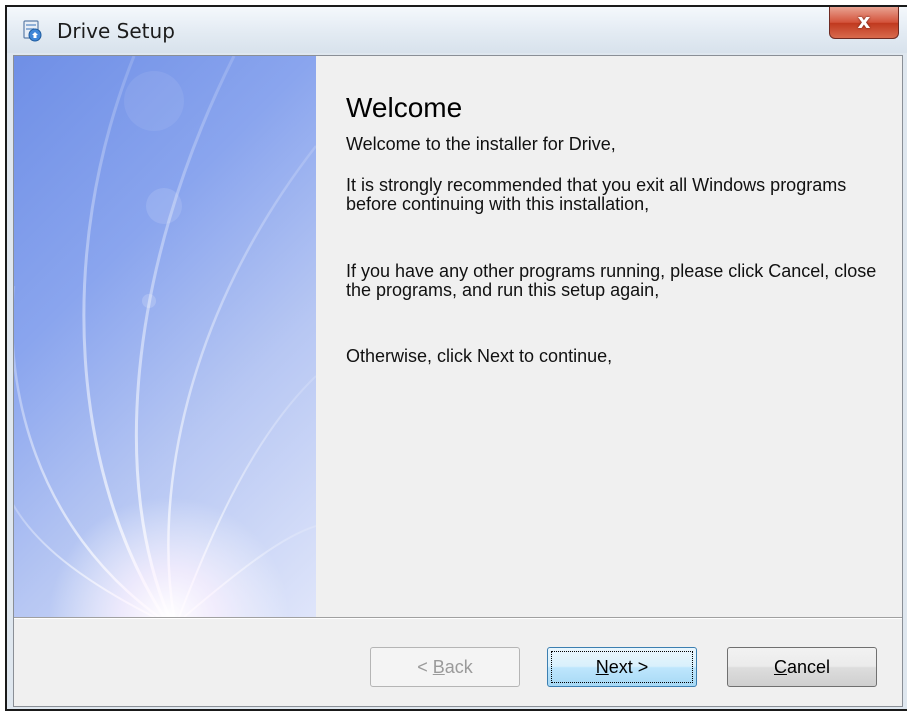 The width and height of the screenshot is (907, 714). What do you see at coordinates (457, 30) in the screenshot?
I see `title-bar: Drive Setup x` at bounding box center [457, 30].